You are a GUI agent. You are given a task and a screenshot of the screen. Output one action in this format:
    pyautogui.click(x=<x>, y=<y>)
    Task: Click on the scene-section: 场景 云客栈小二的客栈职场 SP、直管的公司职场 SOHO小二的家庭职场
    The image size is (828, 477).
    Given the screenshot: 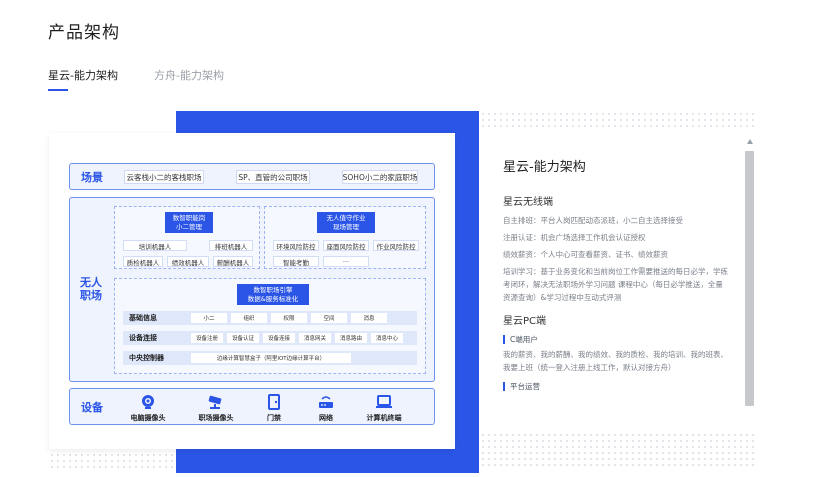 What is the action you would take?
    pyautogui.click(x=252, y=176)
    